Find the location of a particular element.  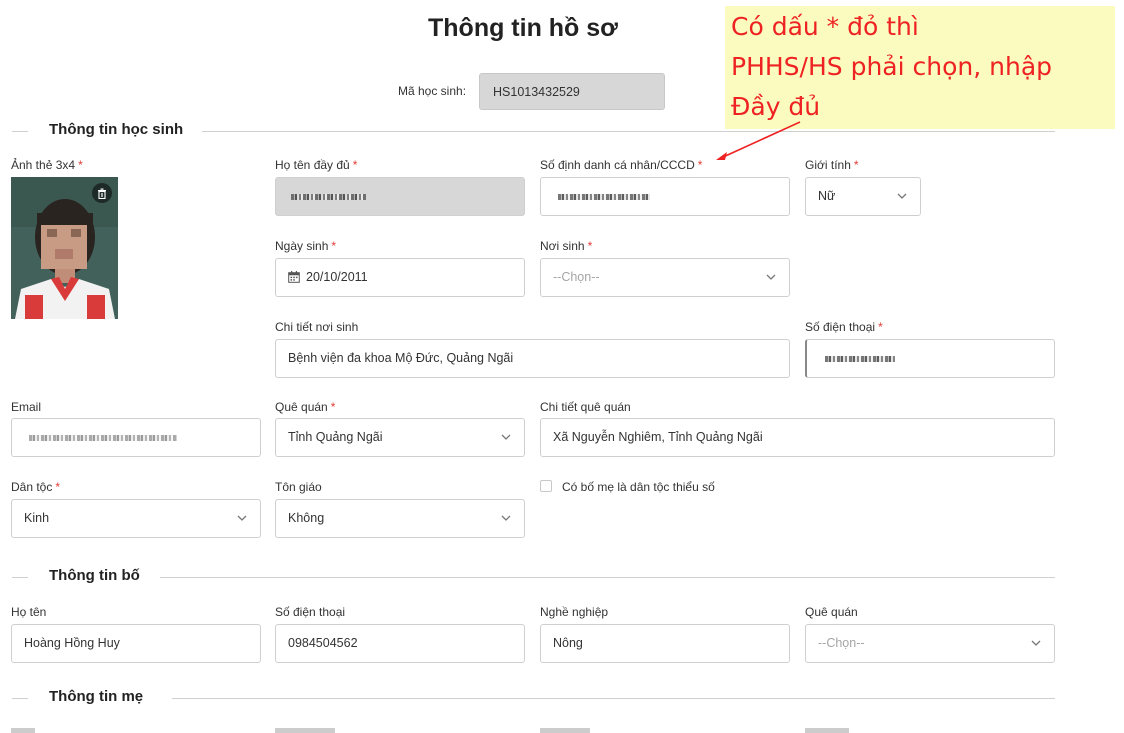

father-hometown-placeholder: --Chọn-- is located at coordinates (841, 643).